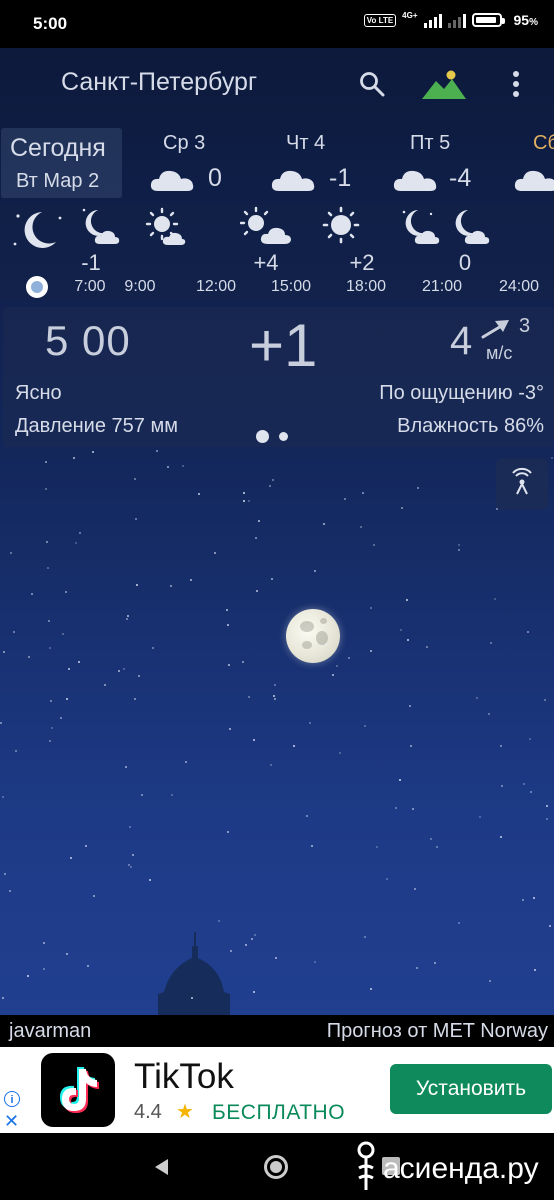  Describe the element at coordinates (37, 287) in the screenshot. I see `current-time-marker` at that location.